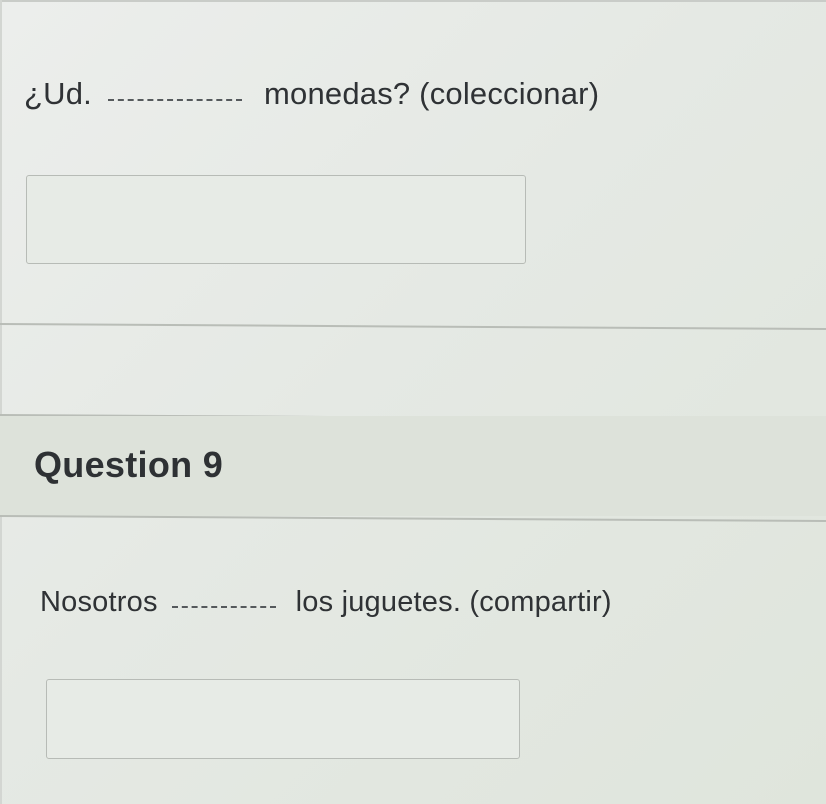 This screenshot has height=804, width=826. What do you see at coordinates (129, 464) in the screenshot?
I see `question-9-title: Question 9` at bounding box center [129, 464].